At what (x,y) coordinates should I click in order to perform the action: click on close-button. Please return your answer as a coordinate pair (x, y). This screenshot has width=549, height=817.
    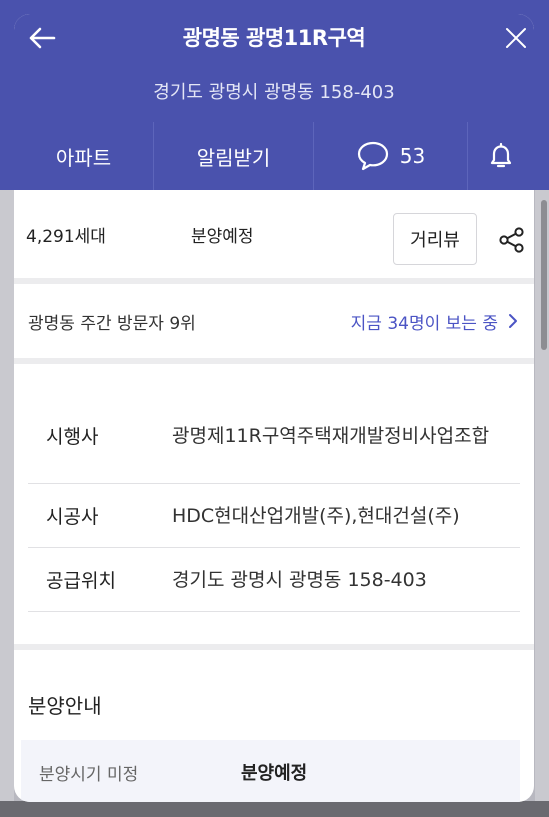
    Looking at the image, I should click on (516, 38).